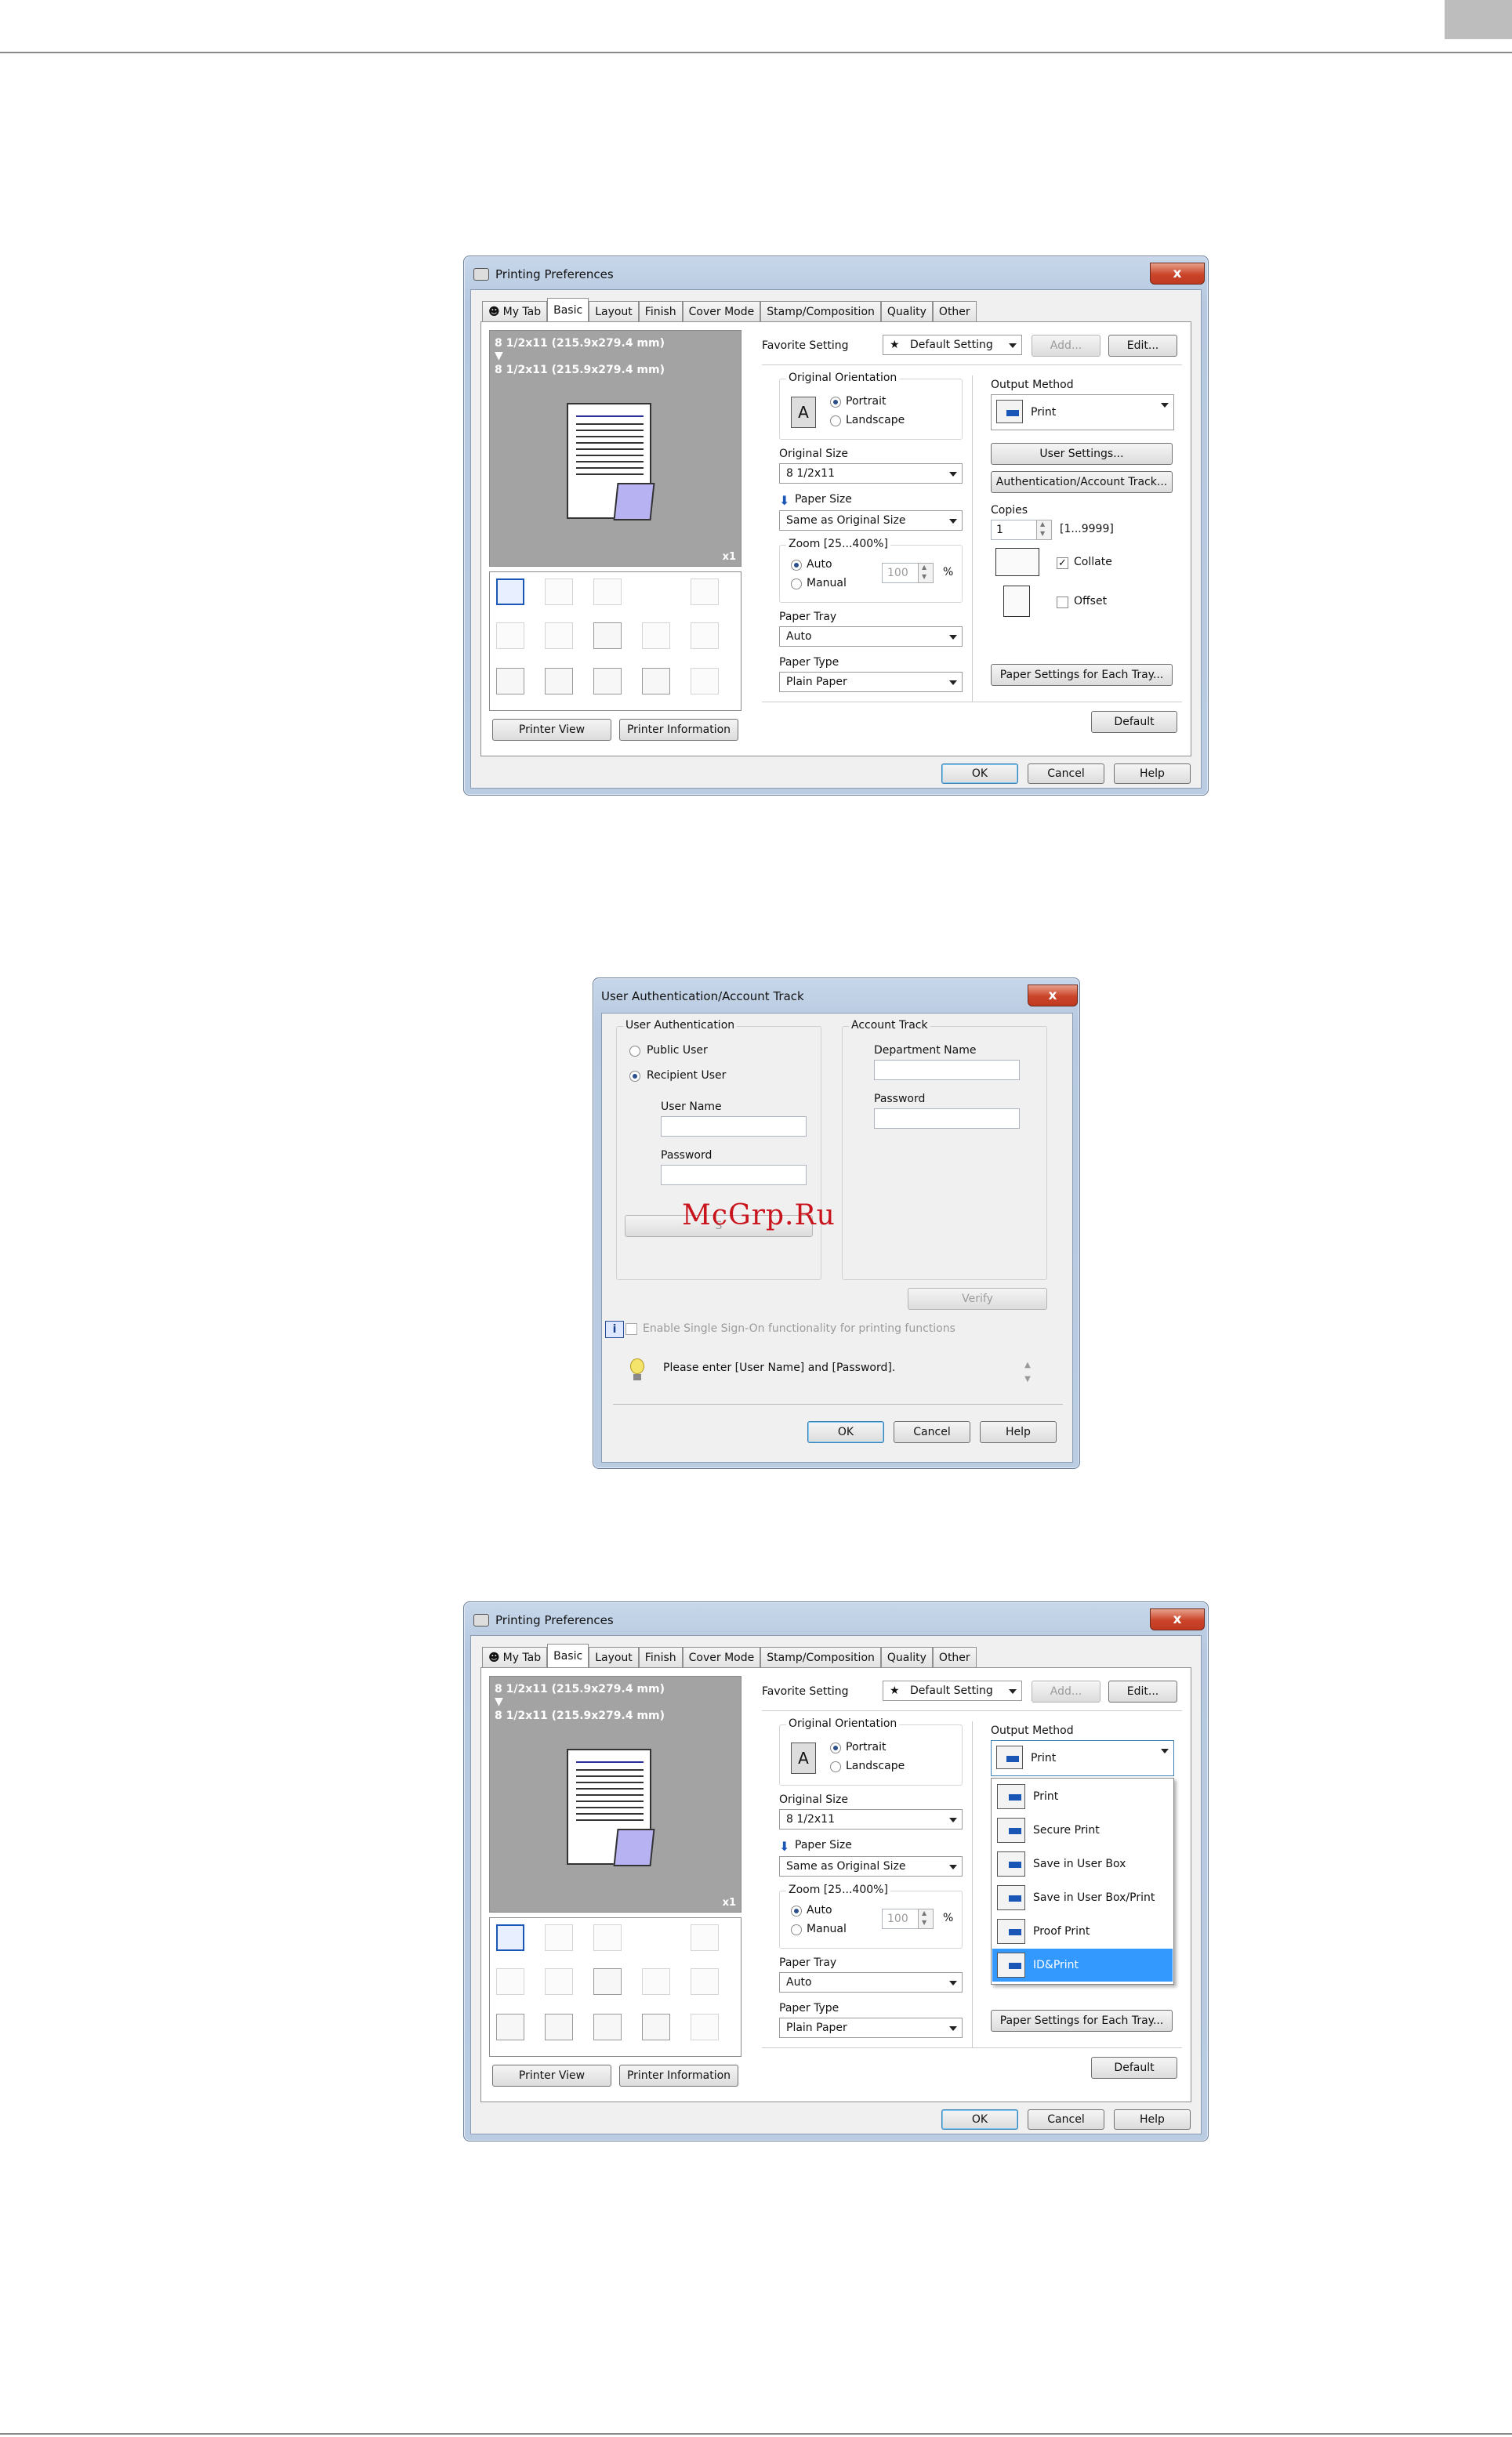 The height and width of the screenshot is (2437, 1512). Describe the element at coordinates (634, 1076) in the screenshot. I see `recipient-user-radio` at that location.